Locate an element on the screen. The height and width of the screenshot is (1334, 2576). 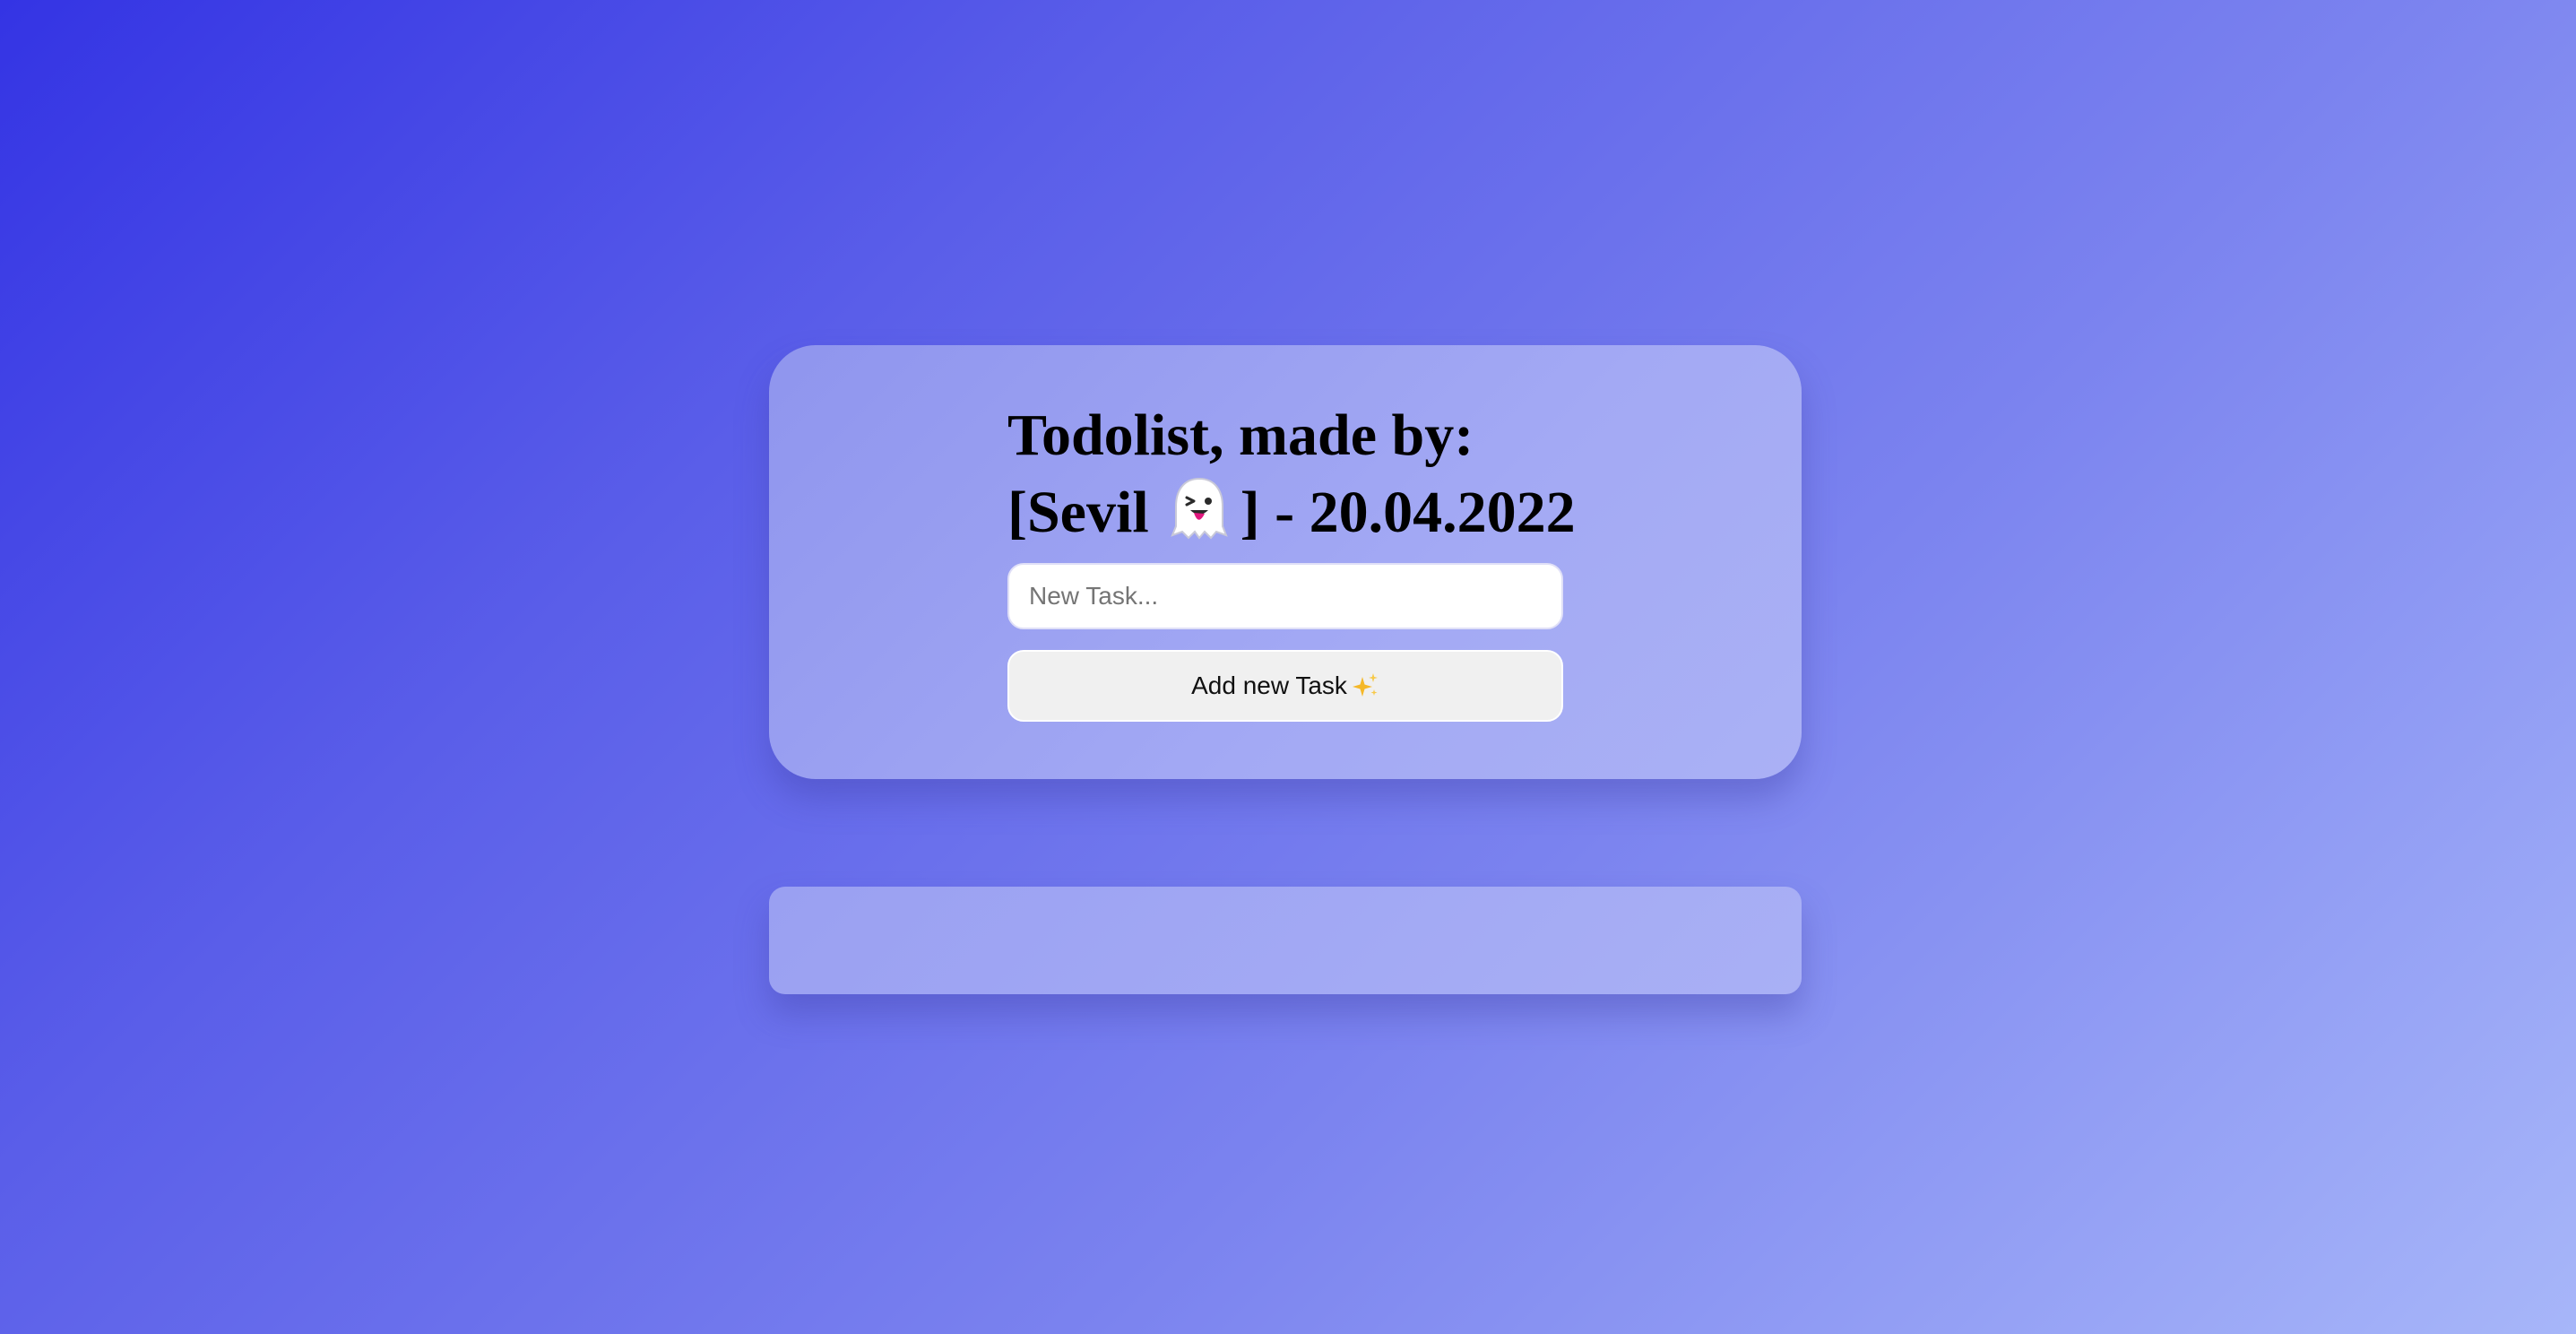
sparkles-icon is located at coordinates (1365, 686).